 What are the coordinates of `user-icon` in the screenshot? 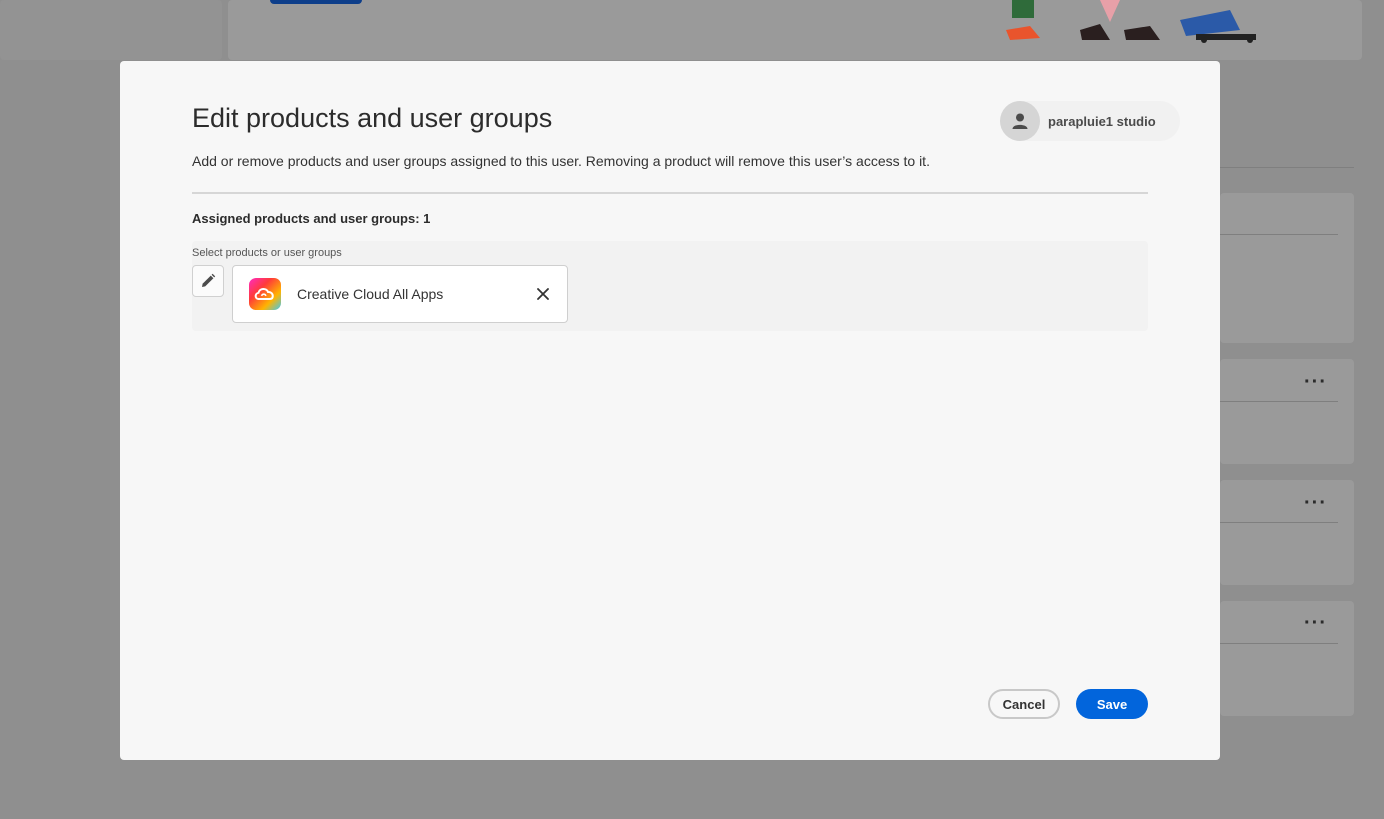 It's located at (1020, 121).